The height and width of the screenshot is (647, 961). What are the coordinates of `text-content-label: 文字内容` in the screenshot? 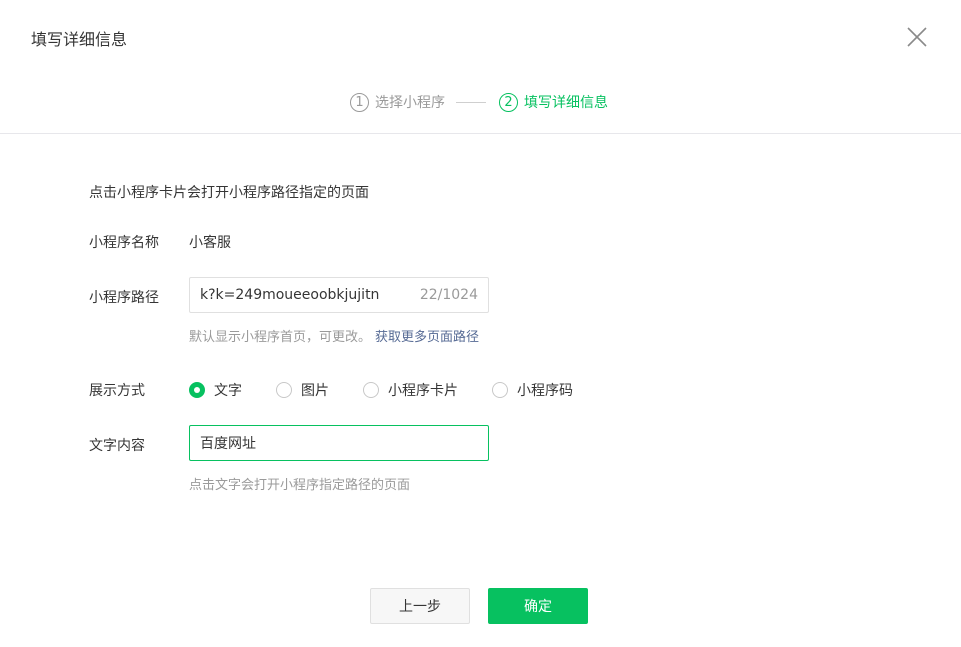 It's located at (117, 446).